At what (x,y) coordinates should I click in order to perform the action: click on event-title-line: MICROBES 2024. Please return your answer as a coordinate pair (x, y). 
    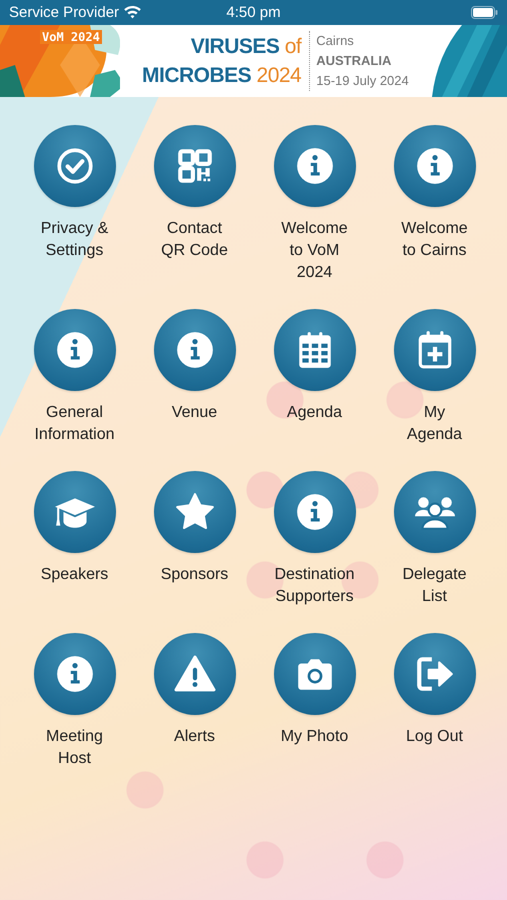
    Looking at the image, I should click on (222, 76).